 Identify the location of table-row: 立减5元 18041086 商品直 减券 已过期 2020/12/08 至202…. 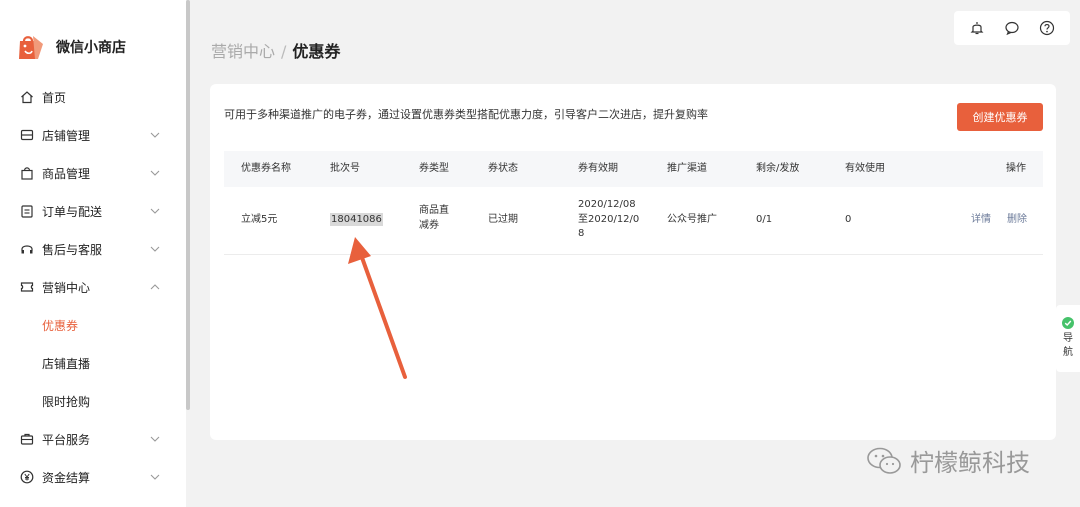
(633, 221).